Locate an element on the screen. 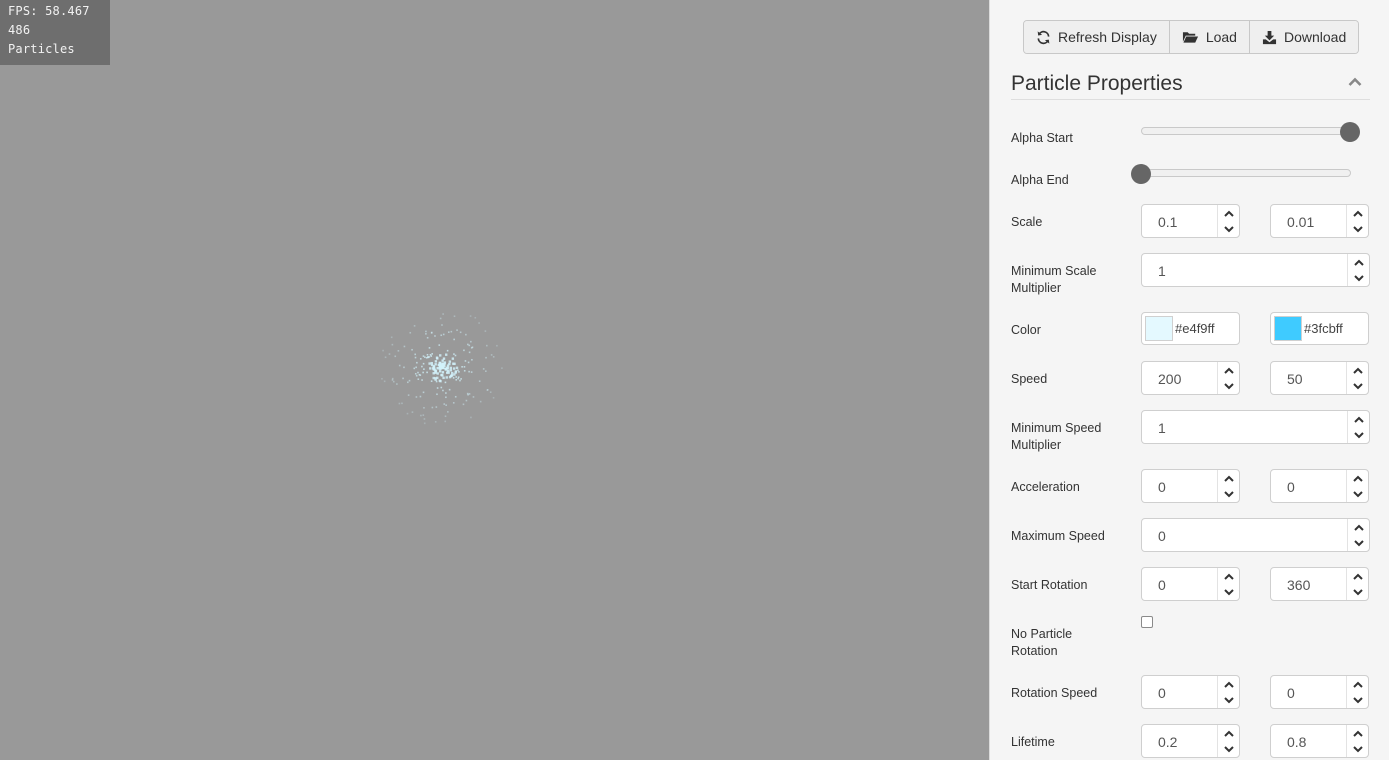  refresh-icon is located at coordinates (1043, 37).